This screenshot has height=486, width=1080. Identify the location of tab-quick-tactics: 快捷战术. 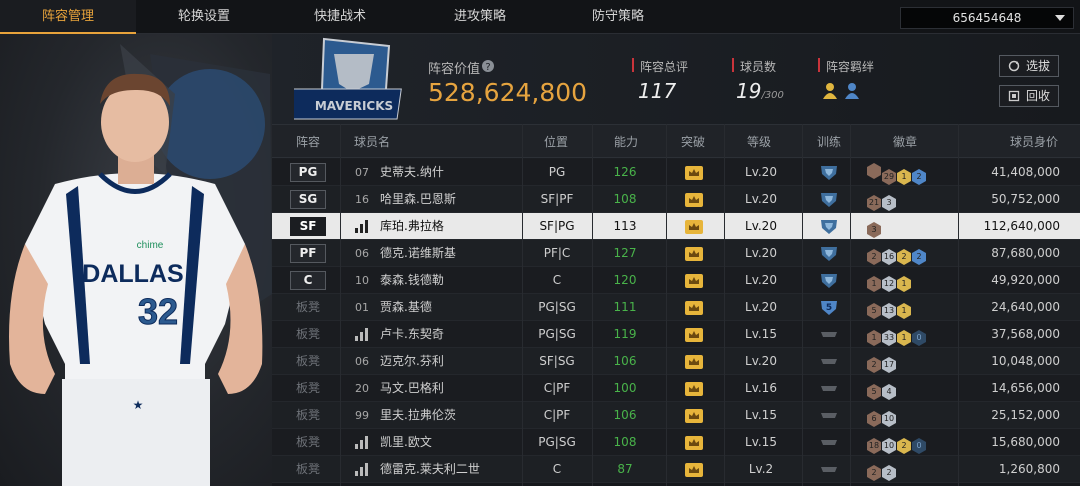
(340, 17).